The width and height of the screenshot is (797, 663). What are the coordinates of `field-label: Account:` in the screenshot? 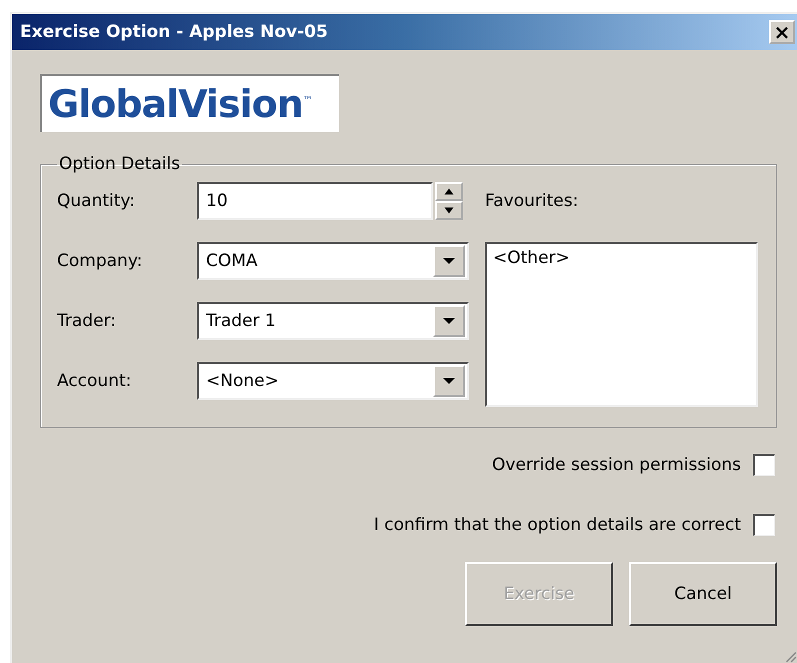 It's located at (94, 381).